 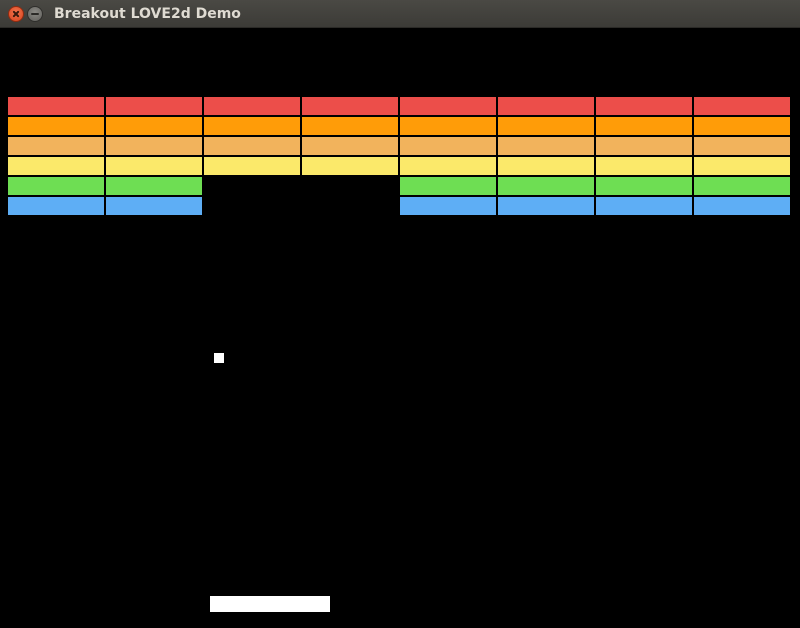 What do you see at coordinates (219, 358) in the screenshot?
I see `ball` at bounding box center [219, 358].